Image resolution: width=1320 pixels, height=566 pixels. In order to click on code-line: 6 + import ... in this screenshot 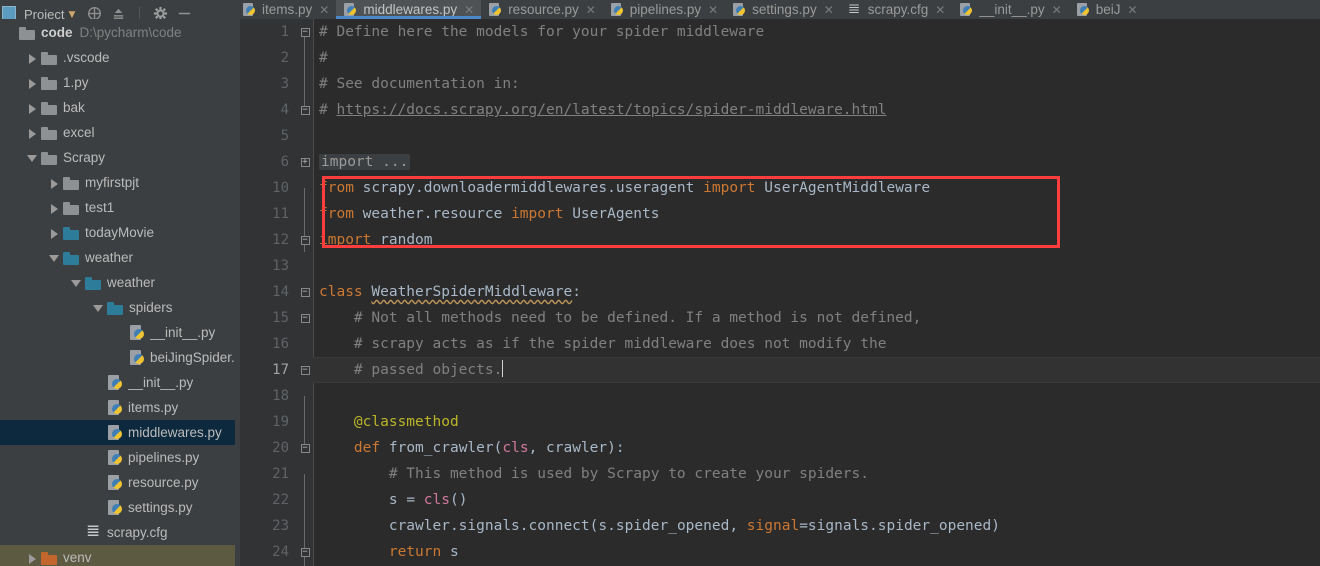, I will do `click(777, 162)`.